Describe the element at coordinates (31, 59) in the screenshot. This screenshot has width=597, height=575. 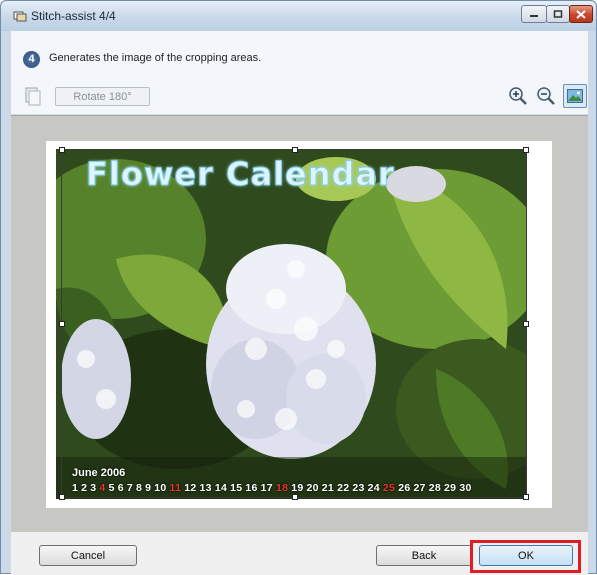
I see `step-number-badge: 4` at that location.